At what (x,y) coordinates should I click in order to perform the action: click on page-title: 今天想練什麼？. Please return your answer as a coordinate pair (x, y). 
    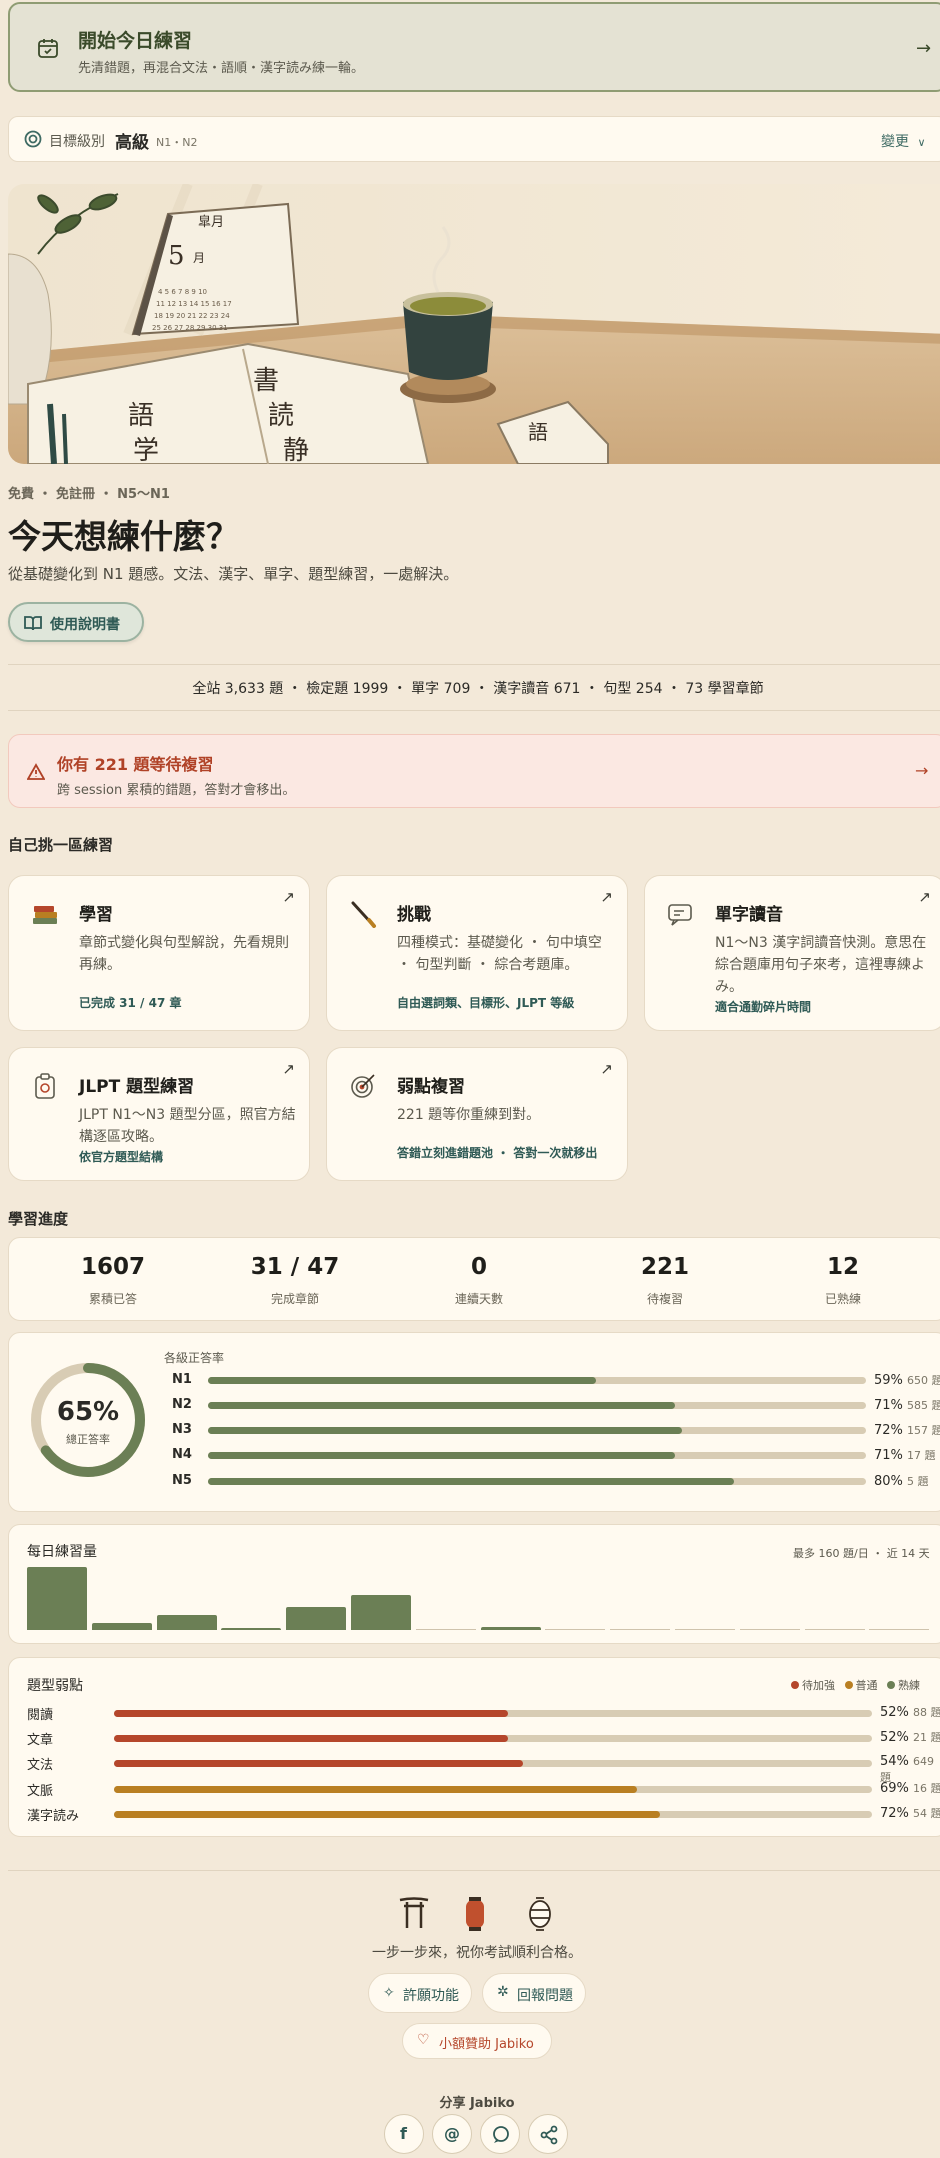
    Looking at the image, I should click on (123, 536).